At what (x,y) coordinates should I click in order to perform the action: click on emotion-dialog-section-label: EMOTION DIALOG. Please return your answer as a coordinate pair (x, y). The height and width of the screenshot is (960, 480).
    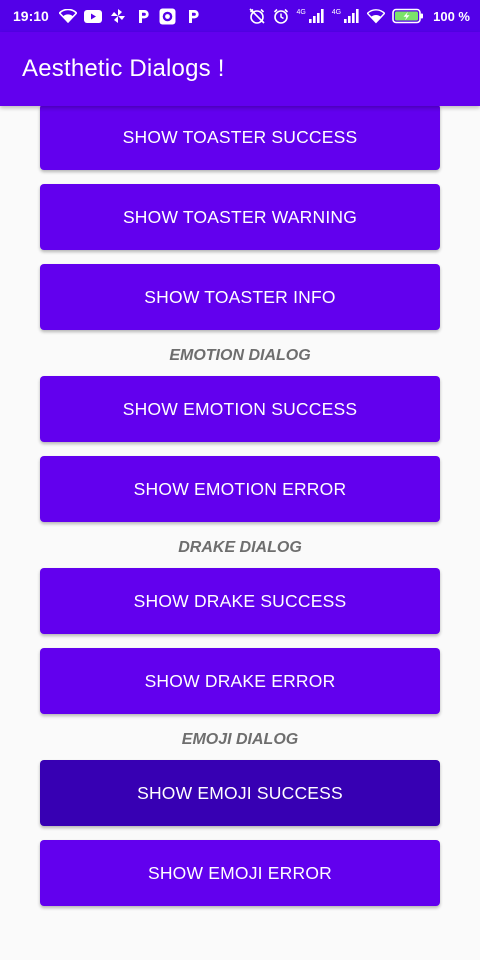
    Looking at the image, I should click on (240, 355).